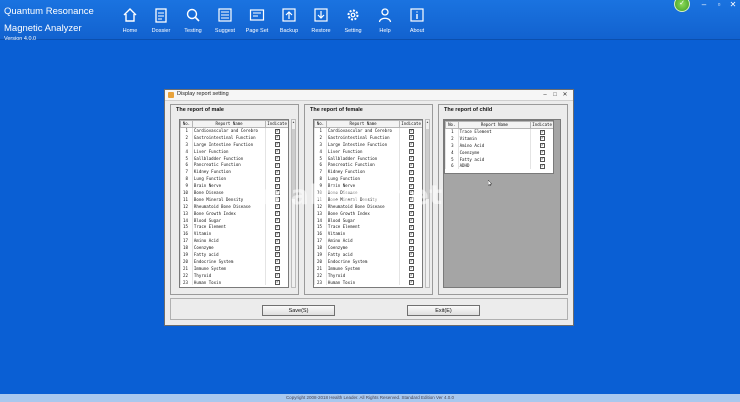 Image resolution: width=740 pixels, height=402 pixels. What do you see at coordinates (368, 186) in the screenshot?
I see `table-row: 9 Brain Nerve ✓` at bounding box center [368, 186].